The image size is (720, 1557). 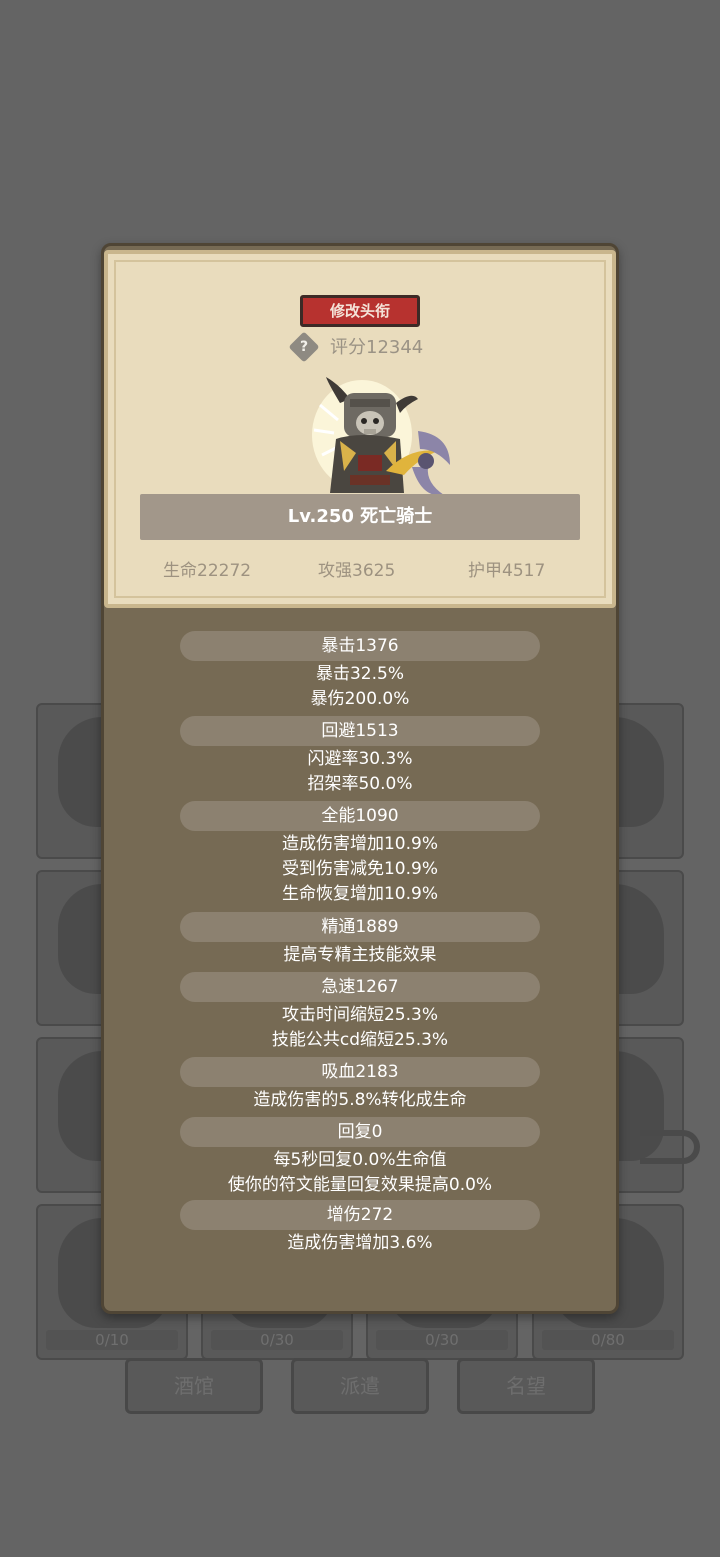 What do you see at coordinates (526, 1386) in the screenshot?
I see `reputation-button: 名望` at bounding box center [526, 1386].